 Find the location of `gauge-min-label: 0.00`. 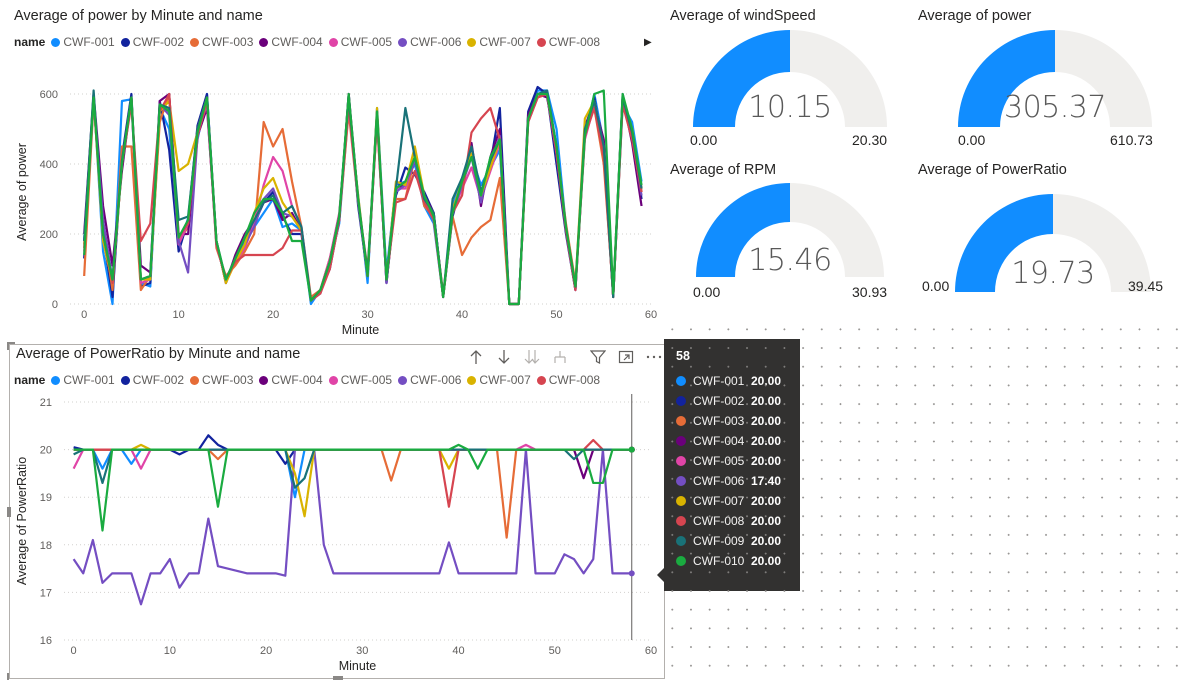

gauge-min-label: 0.00 is located at coordinates (936, 286).